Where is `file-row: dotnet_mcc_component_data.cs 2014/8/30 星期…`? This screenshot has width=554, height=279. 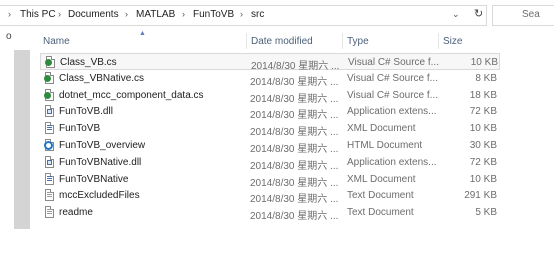 file-row: dotnet_mcc_component_data.cs 2014/8/30 星期… is located at coordinates (270, 96).